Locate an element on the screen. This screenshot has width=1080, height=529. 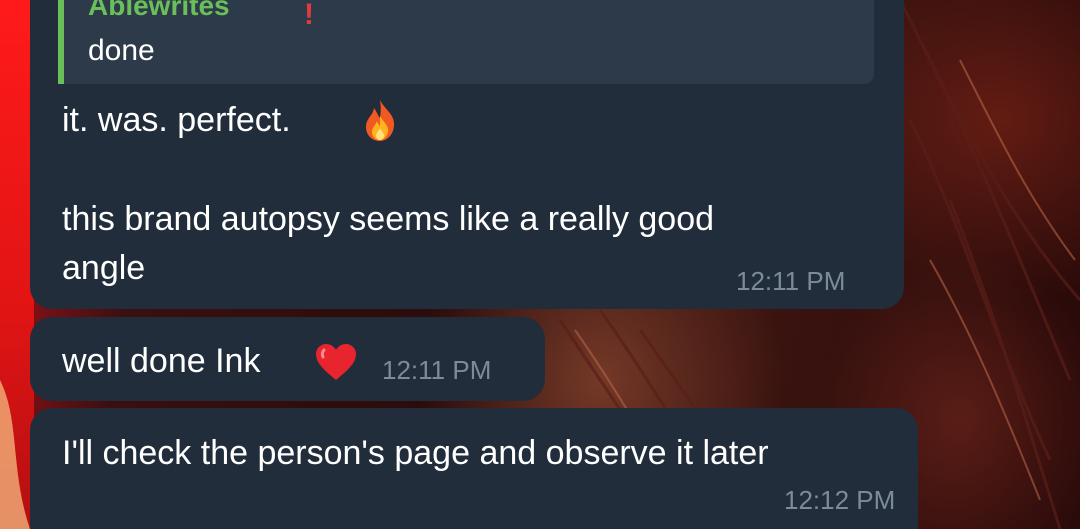
message-bubble: well done Ink 12:11 PM is located at coordinates (287, 359).